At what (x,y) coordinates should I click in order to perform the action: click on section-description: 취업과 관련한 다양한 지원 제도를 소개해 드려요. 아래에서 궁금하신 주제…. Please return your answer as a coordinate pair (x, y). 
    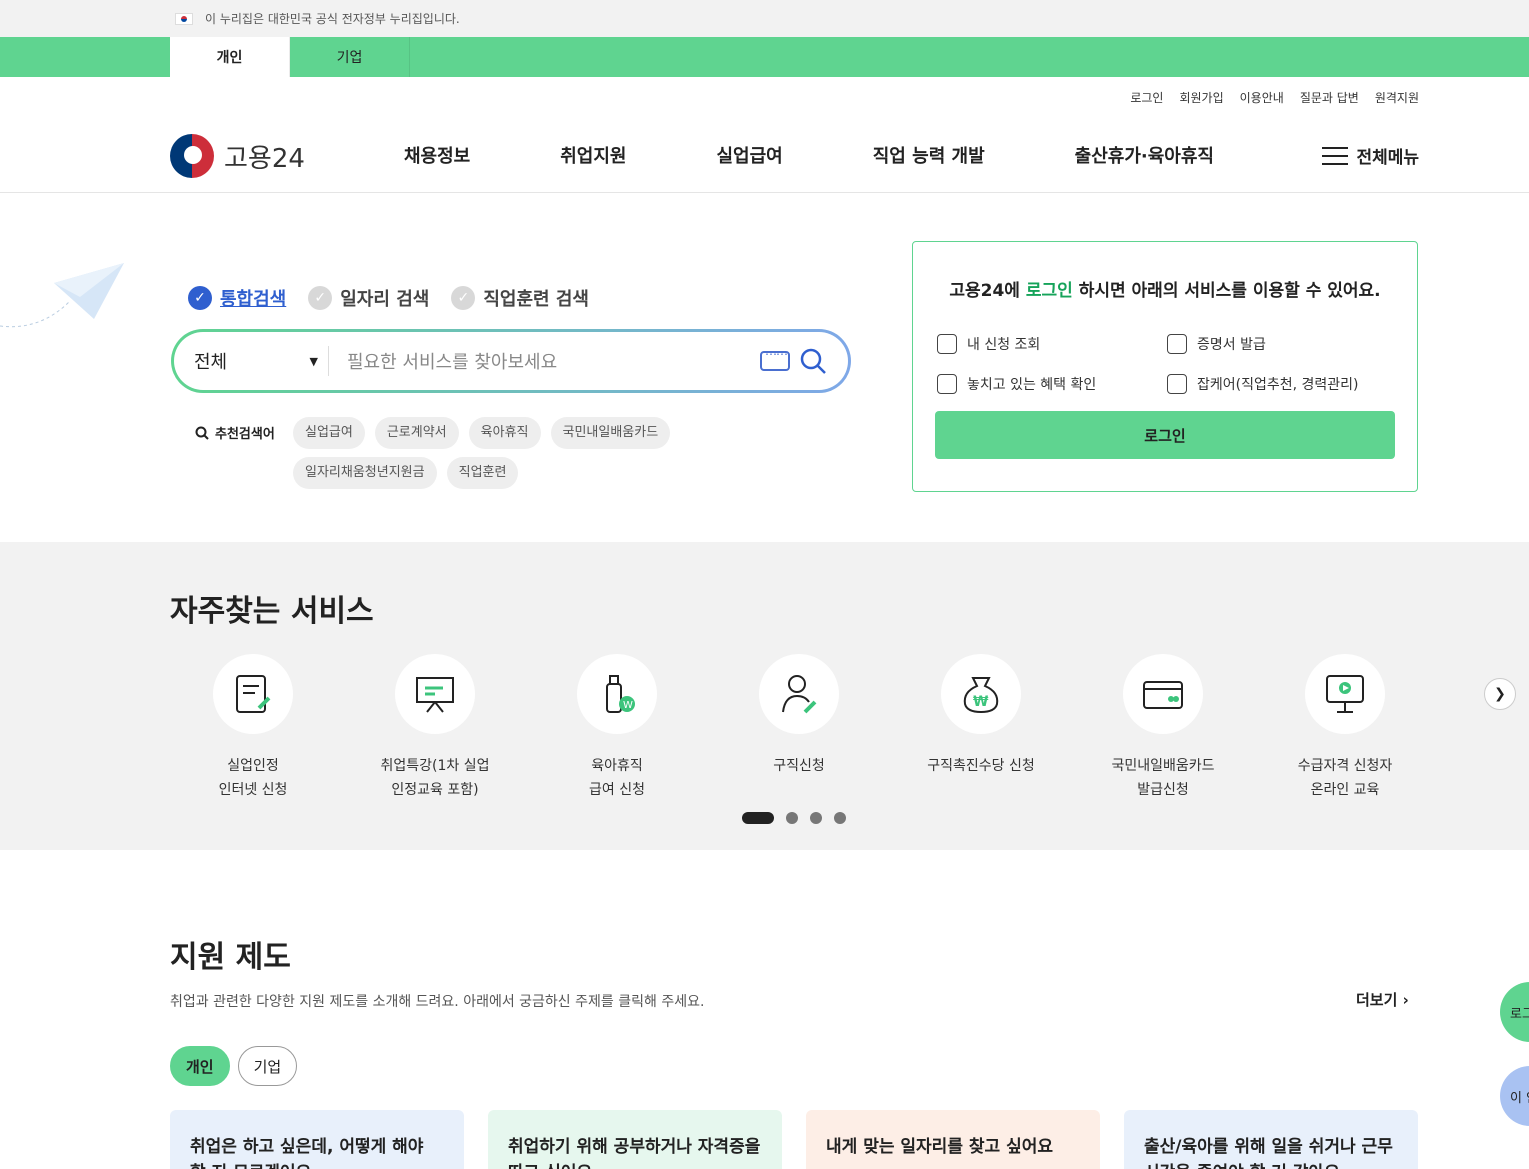
    Looking at the image, I should click on (437, 1002).